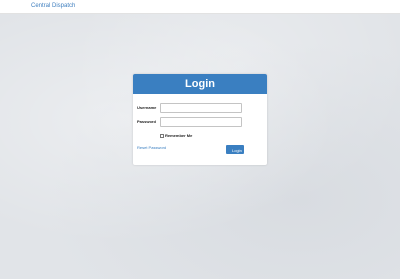  Describe the element at coordinates (162, 136) in the screenshot. I see `remember-me-checkbox` at that location.